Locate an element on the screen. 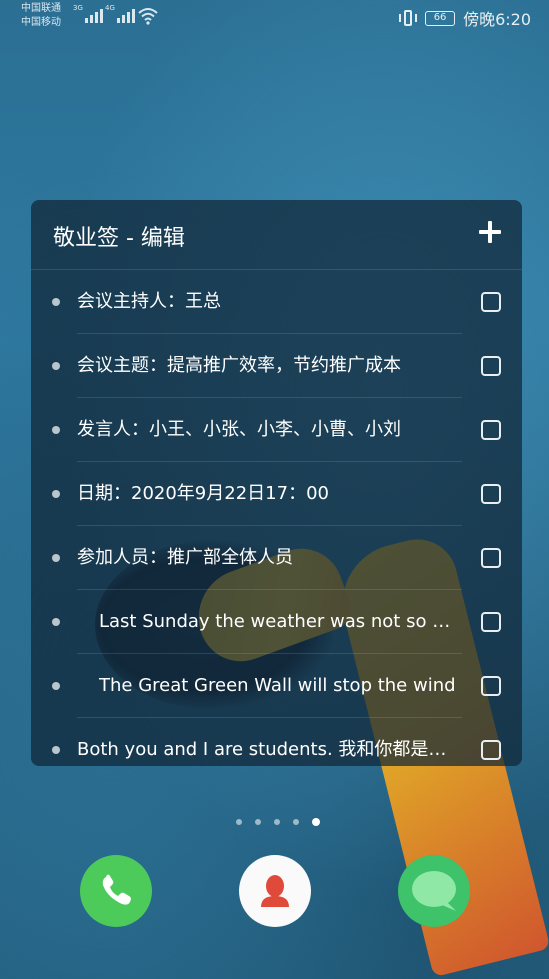 Image resolution: width=549 pixels, height=979 pixels. signal-icon: 3G is located at coordinates (88, 13).